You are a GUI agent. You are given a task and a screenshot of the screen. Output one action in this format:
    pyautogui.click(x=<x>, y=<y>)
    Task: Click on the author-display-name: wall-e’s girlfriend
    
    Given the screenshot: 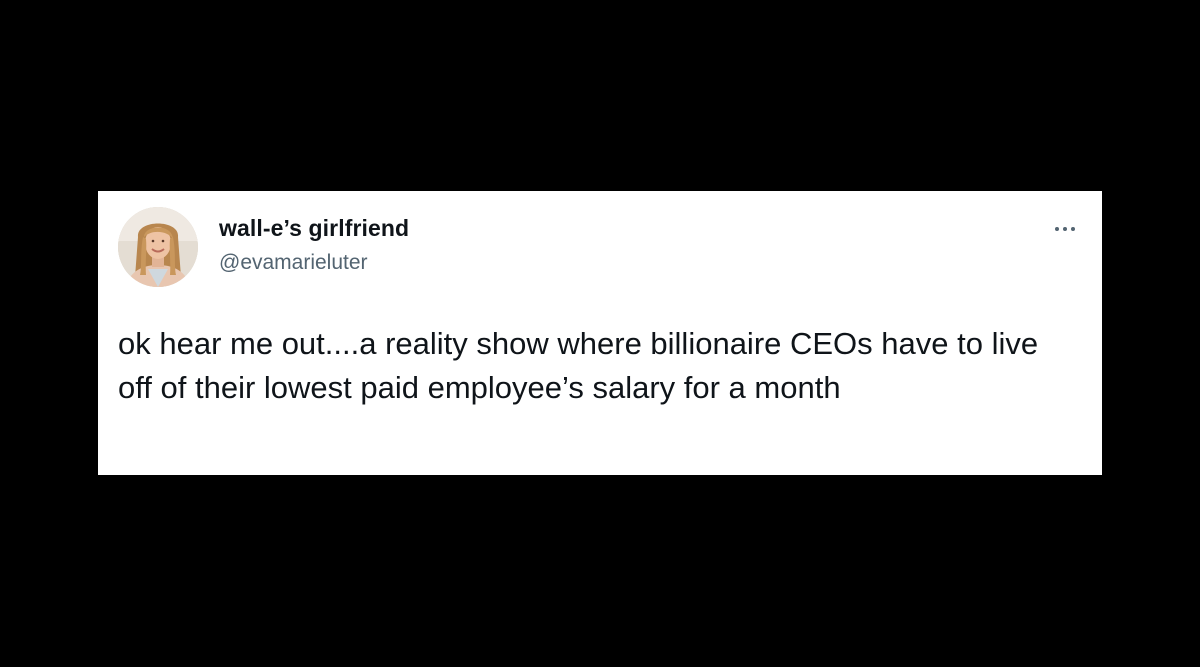 What is the action you would take?
    pyautogui.click(x=314, y=228)
    